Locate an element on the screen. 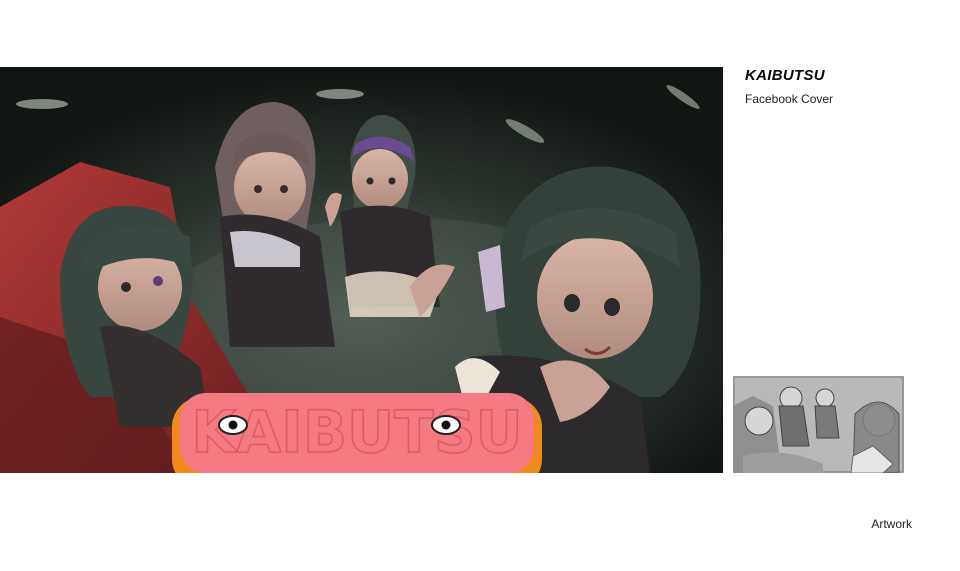  kaibutsu-logo: KAIBUTSU is located at coordinates (357, 433).